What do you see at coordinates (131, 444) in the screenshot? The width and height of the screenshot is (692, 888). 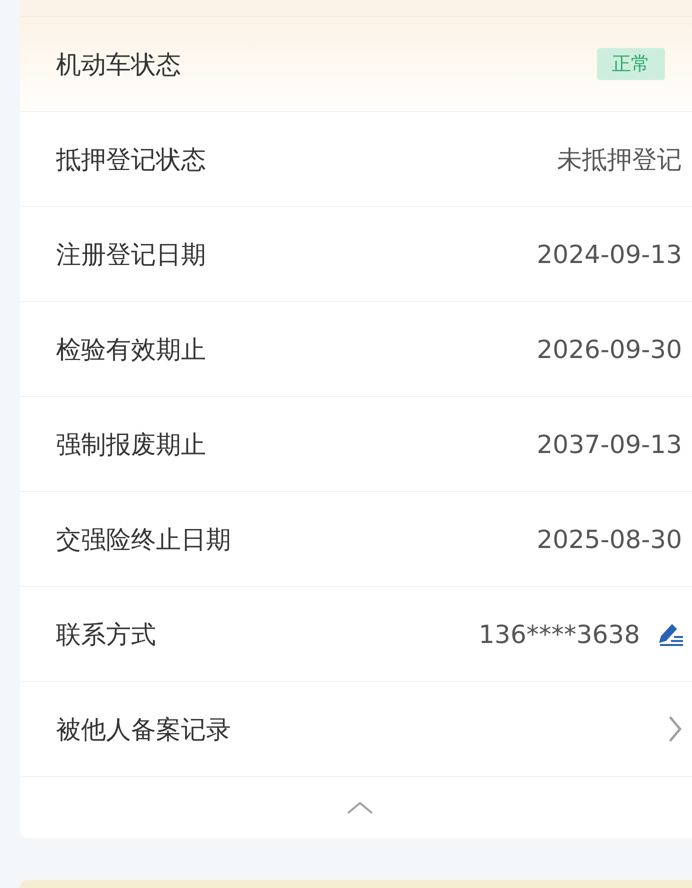 I see `field-label: 强制报废期止` at bounding box center [131, 444].